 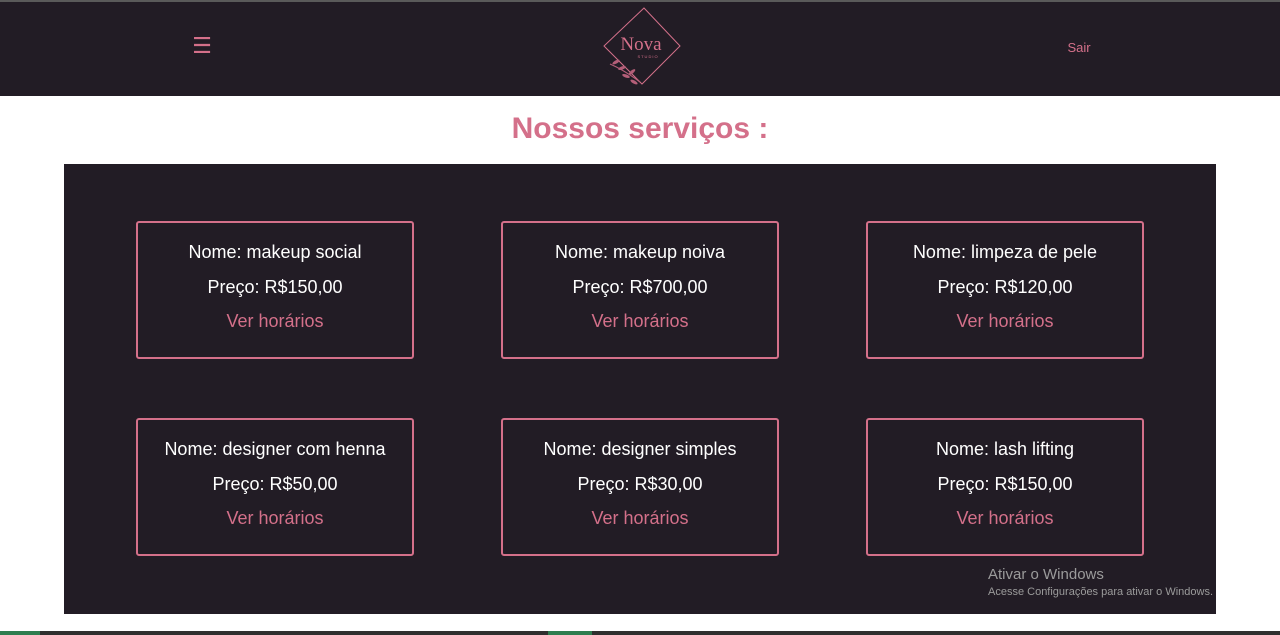 I want to click on service-price: Preço: R$700,00, so click(x=640, y=287).